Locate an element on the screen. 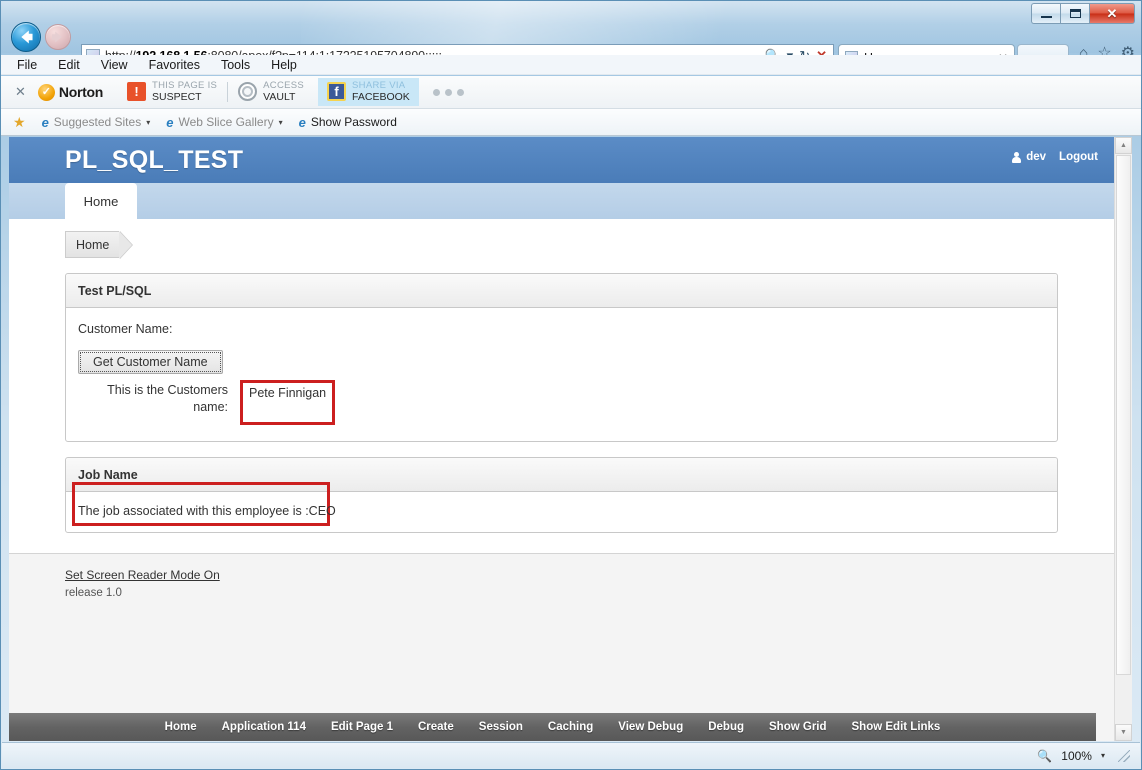  breadcrumb-row: Home is located at coordinates (561, 238).